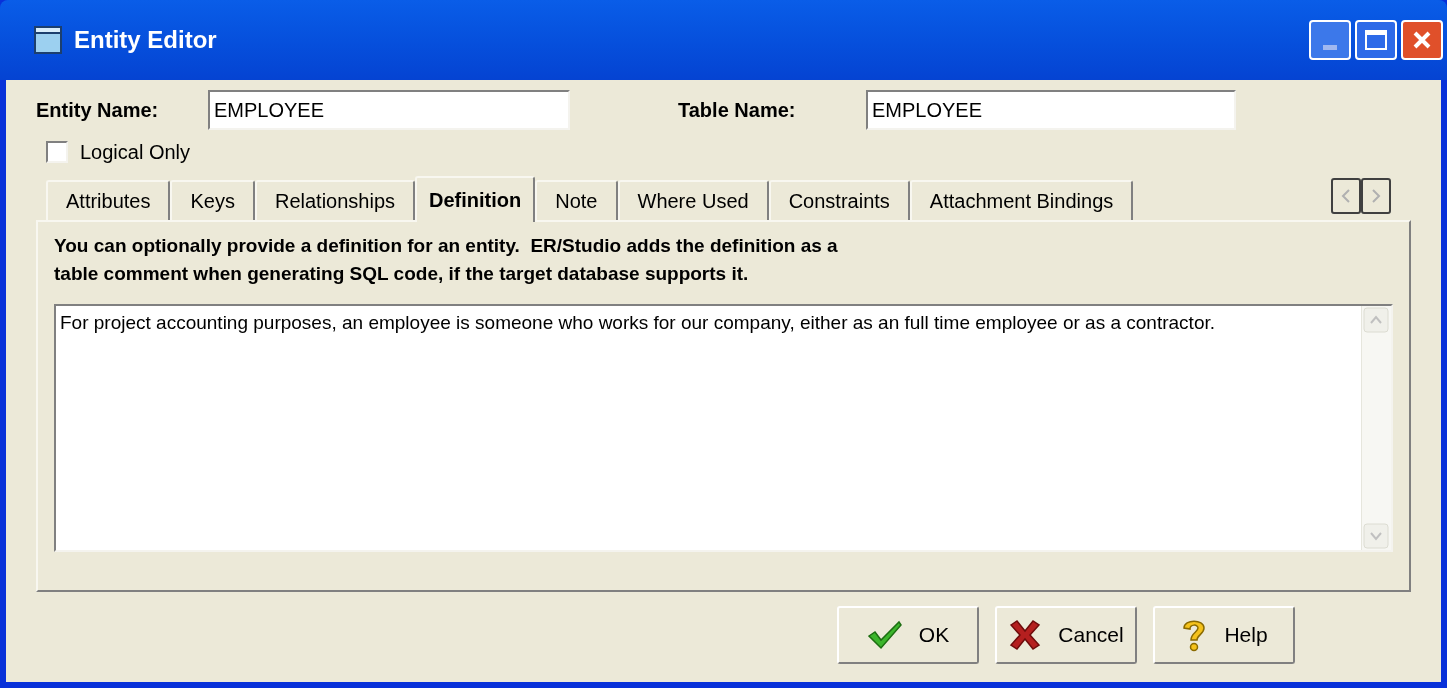 The width and height of the screenshot is (1447, 688). Describe the element at coordinates (884, 635) in the screenshot. I see `checkmark-icon` at that location.